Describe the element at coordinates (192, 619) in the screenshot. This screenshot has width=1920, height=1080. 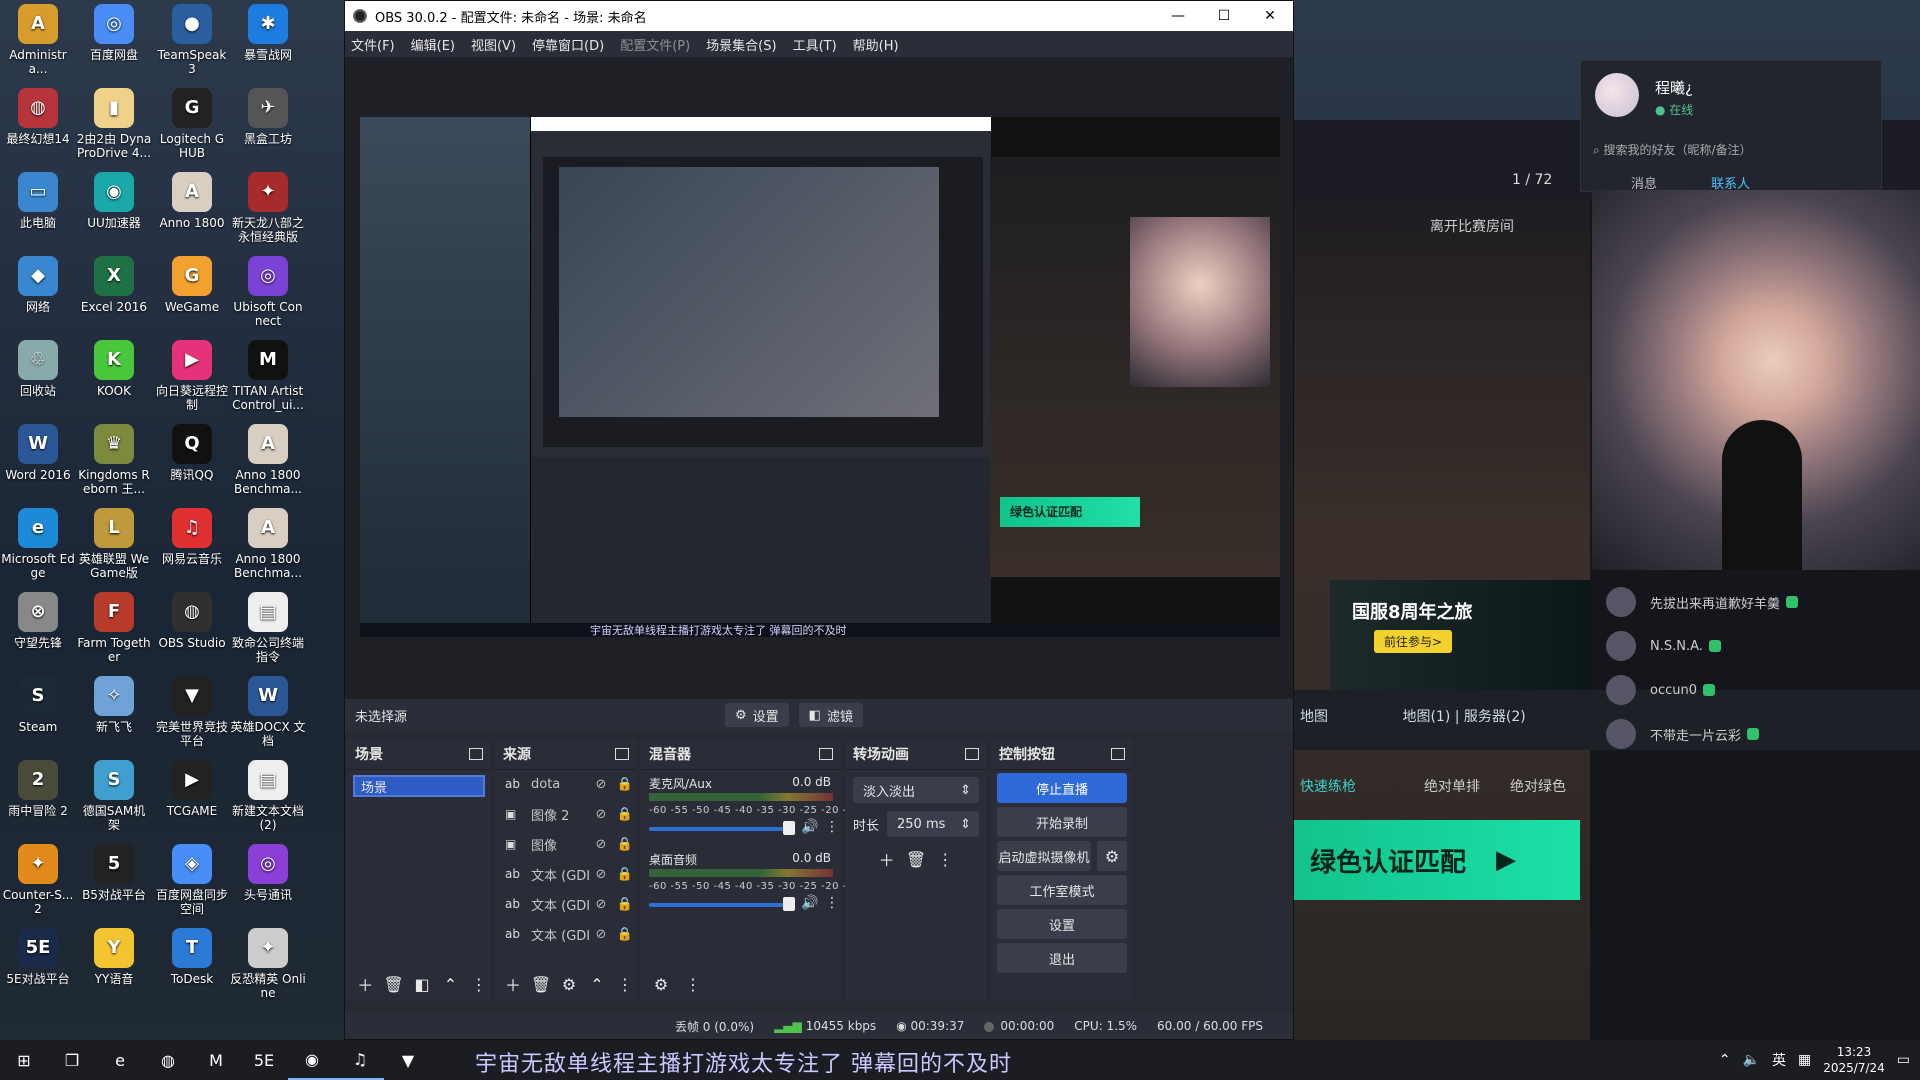
I see `desktop-icon: ◍ OBS Studio` at that location.